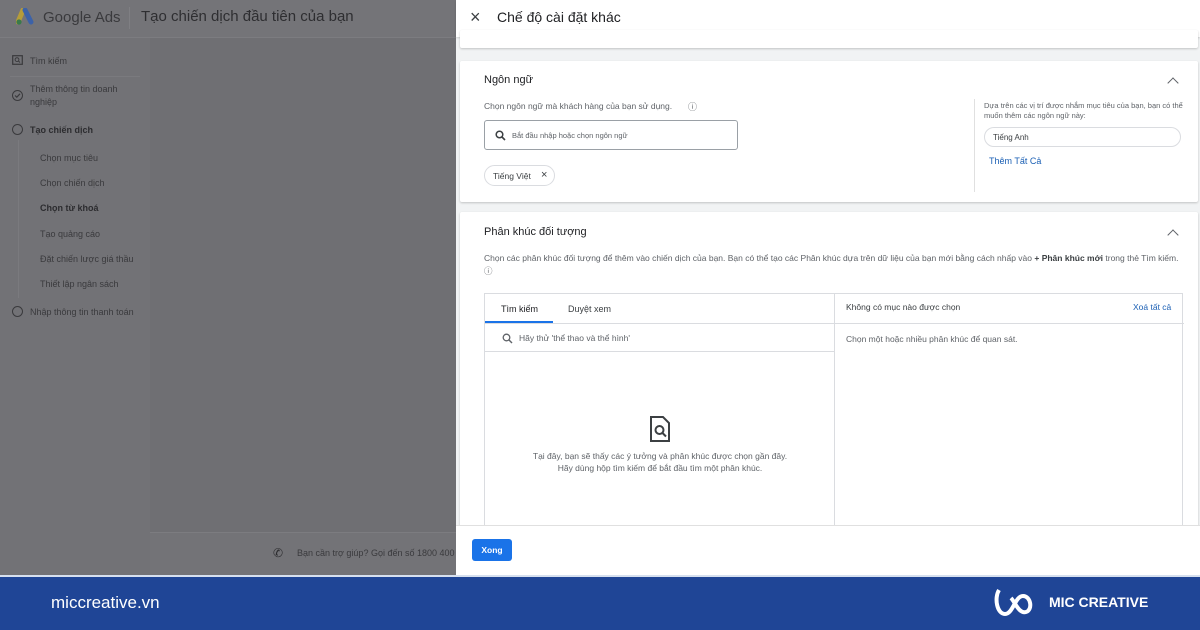 This screenshot has width=1200, height=630. Describe the element at coordinates (660, 429) in the screenshot. I see `document-search-icon` at that location.